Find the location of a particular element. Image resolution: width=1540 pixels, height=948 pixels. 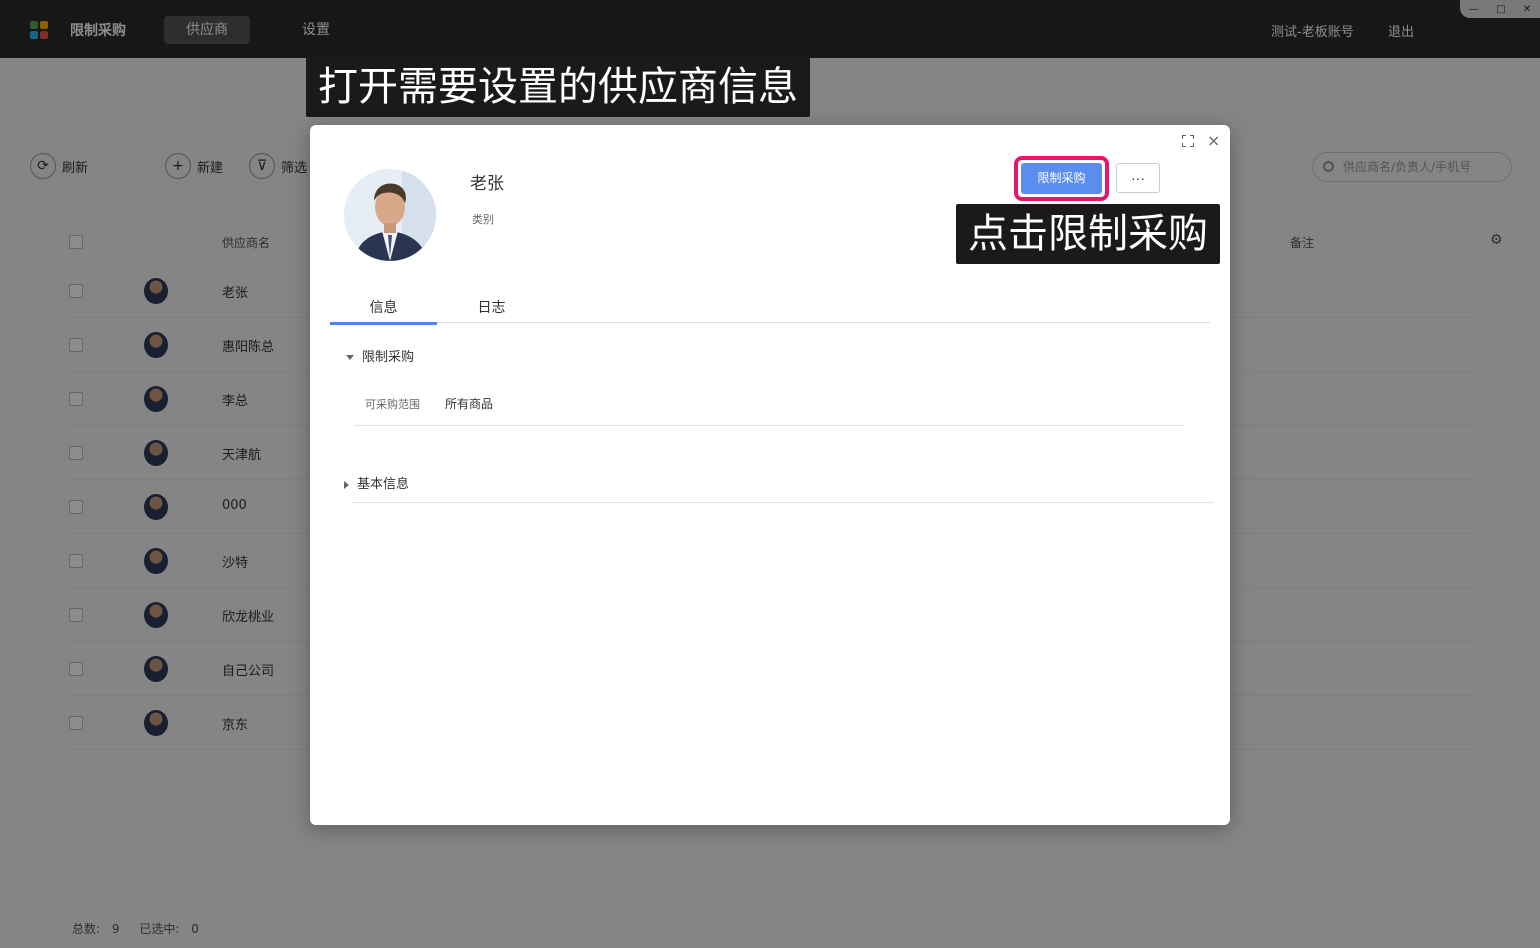

basic-info-section-header: 基本信息 is located at coordinates (376, 482).